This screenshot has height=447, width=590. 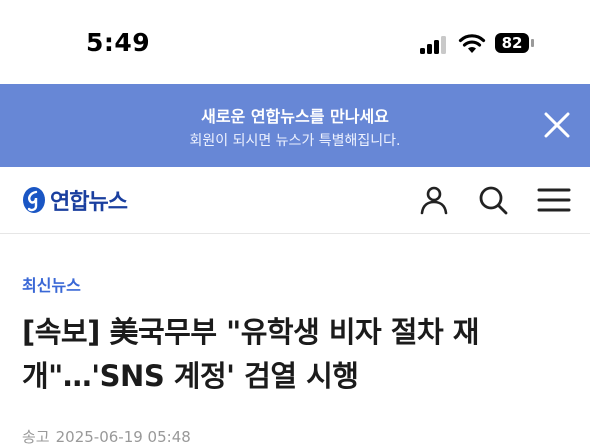 What do you see at coordinates (118, 42) in the screenshot?
I see `status-time: 5:49` at bounding box center [118, 42].